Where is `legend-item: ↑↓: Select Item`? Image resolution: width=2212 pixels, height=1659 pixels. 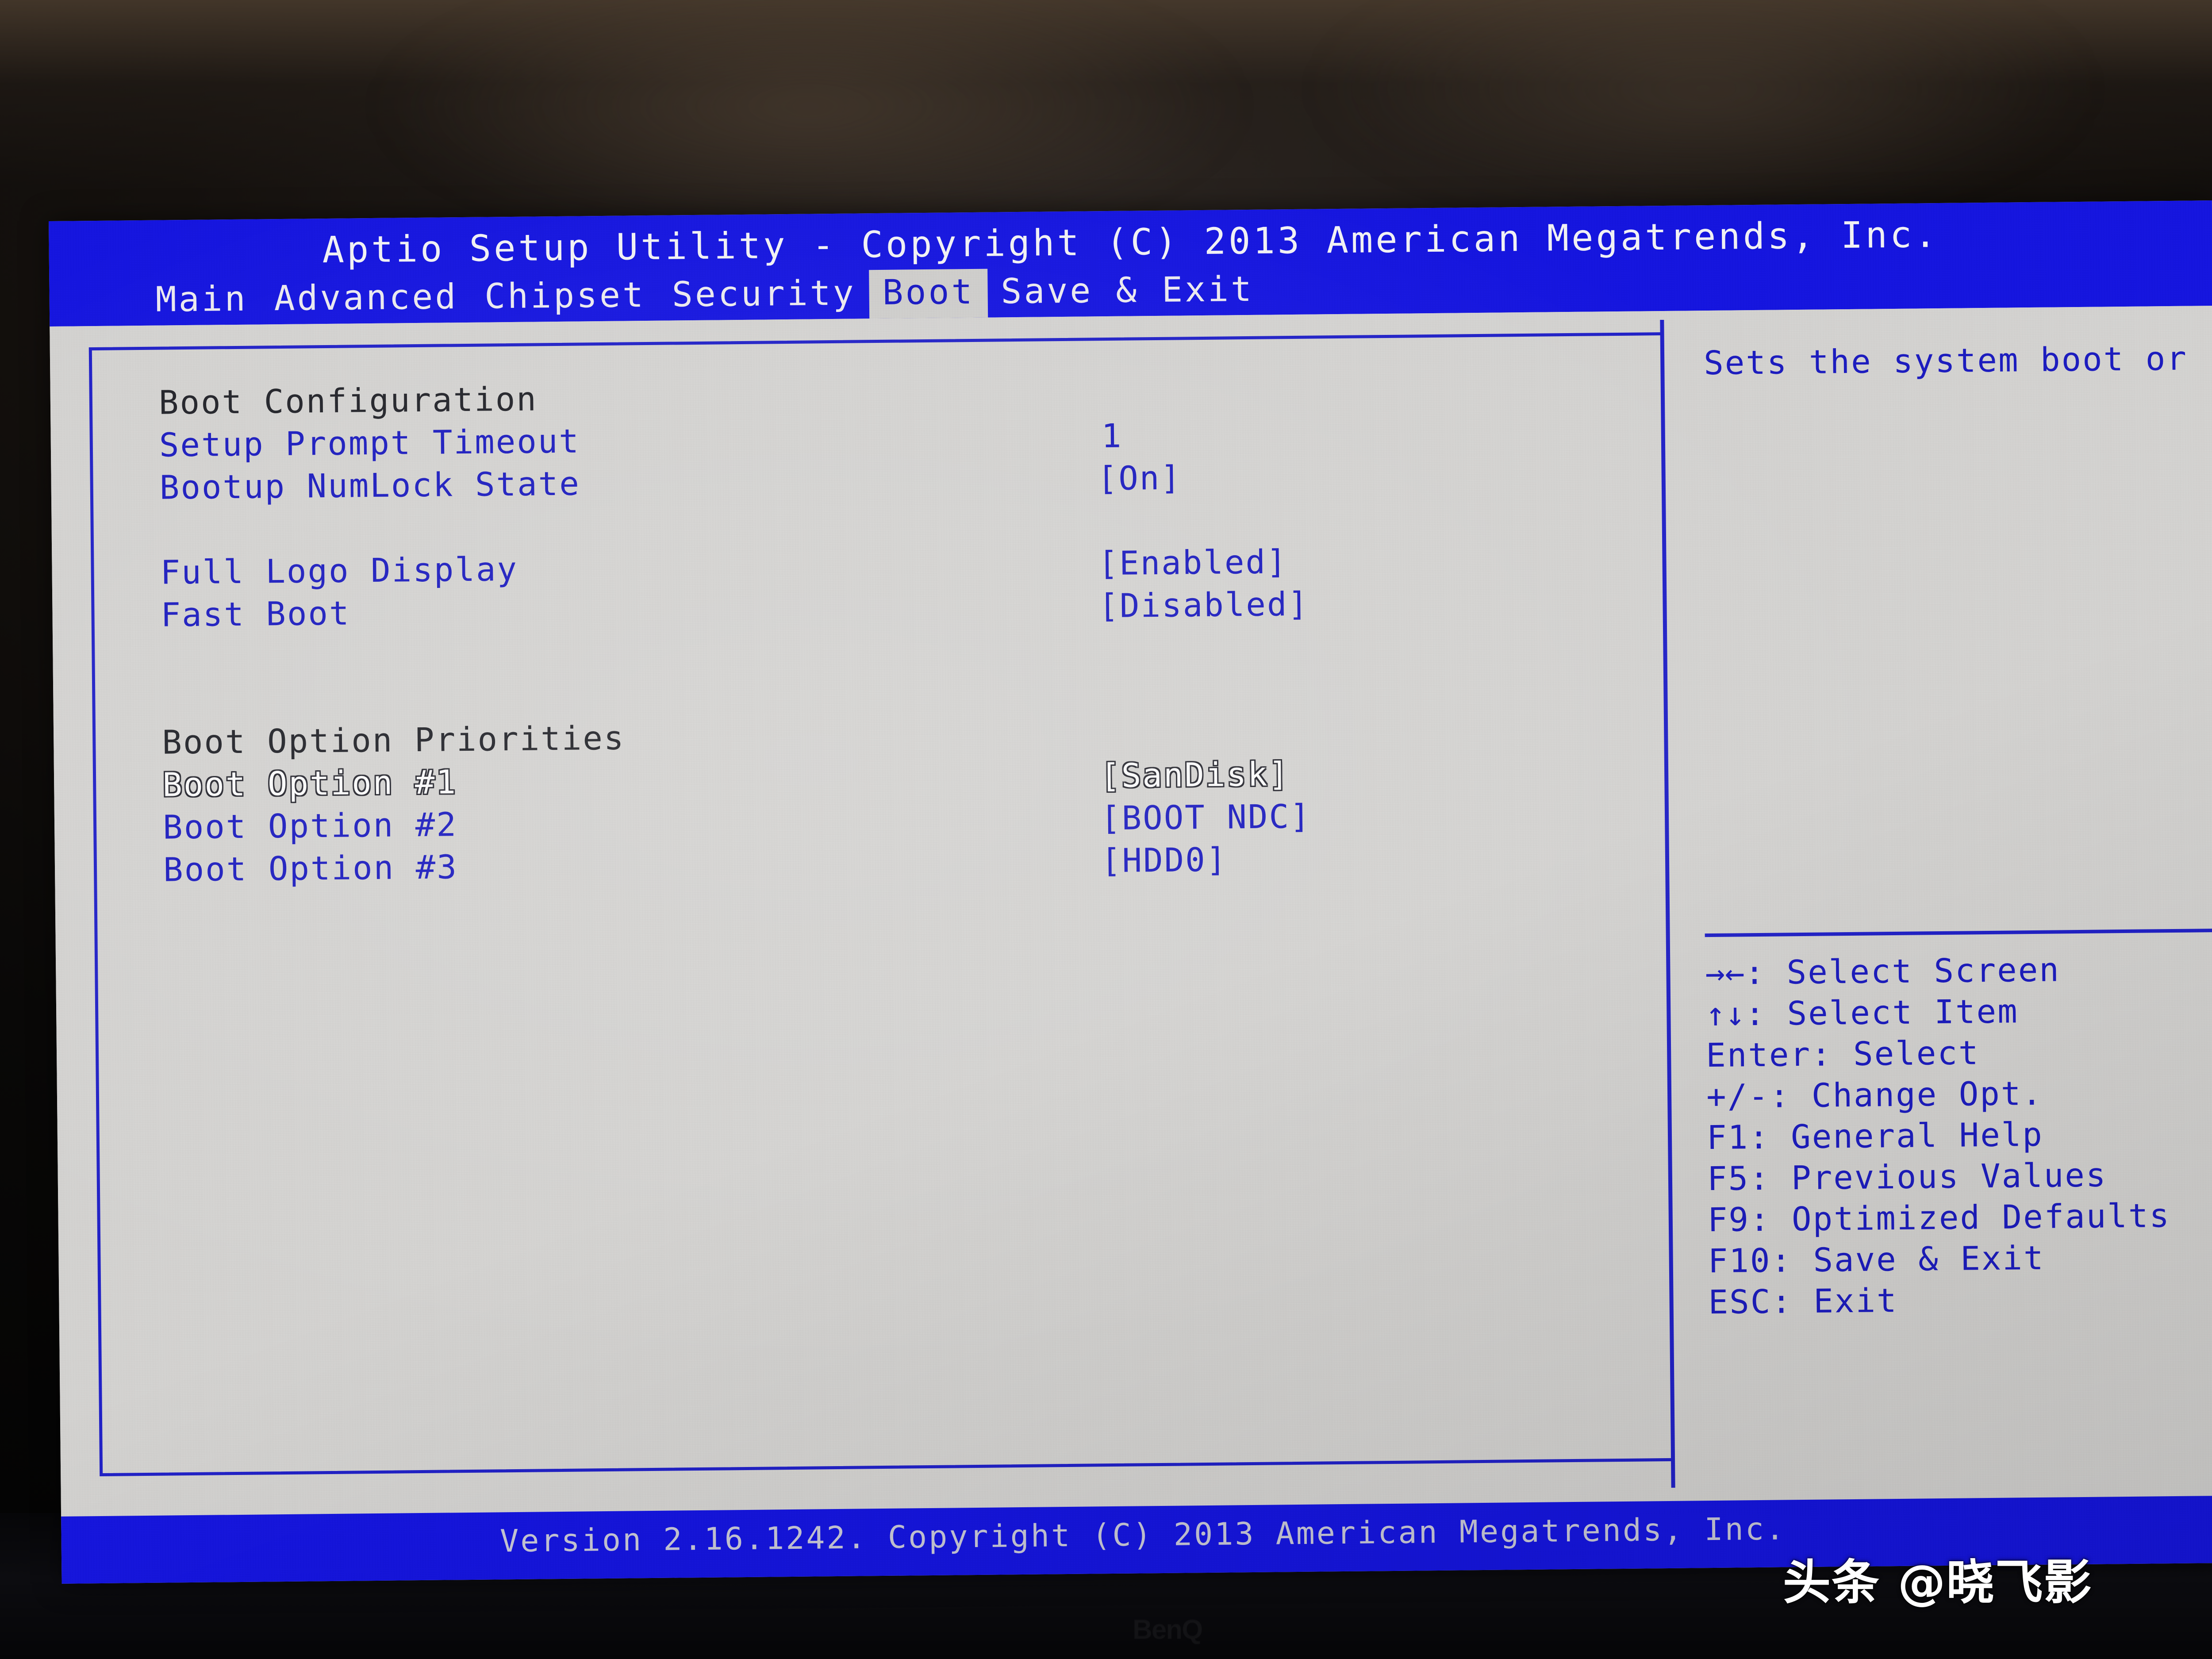 legend-item: ↑↓: Select Item is located at coordinates (1937, 1013).